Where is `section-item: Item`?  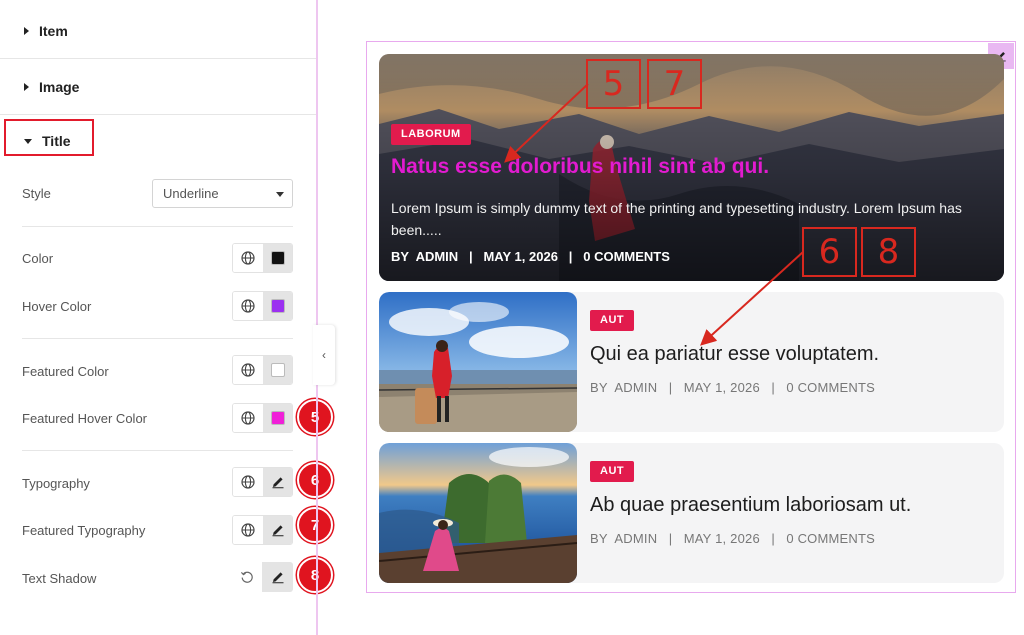 section-item: Item is located at coordinates (158, 31).